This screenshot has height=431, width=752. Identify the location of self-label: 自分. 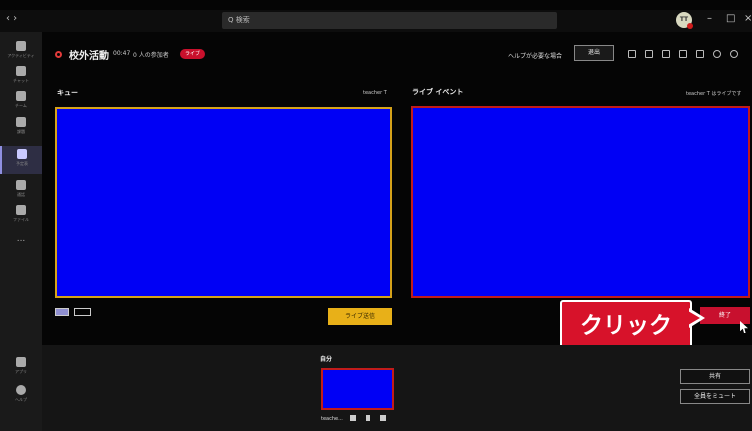
(326, 359).